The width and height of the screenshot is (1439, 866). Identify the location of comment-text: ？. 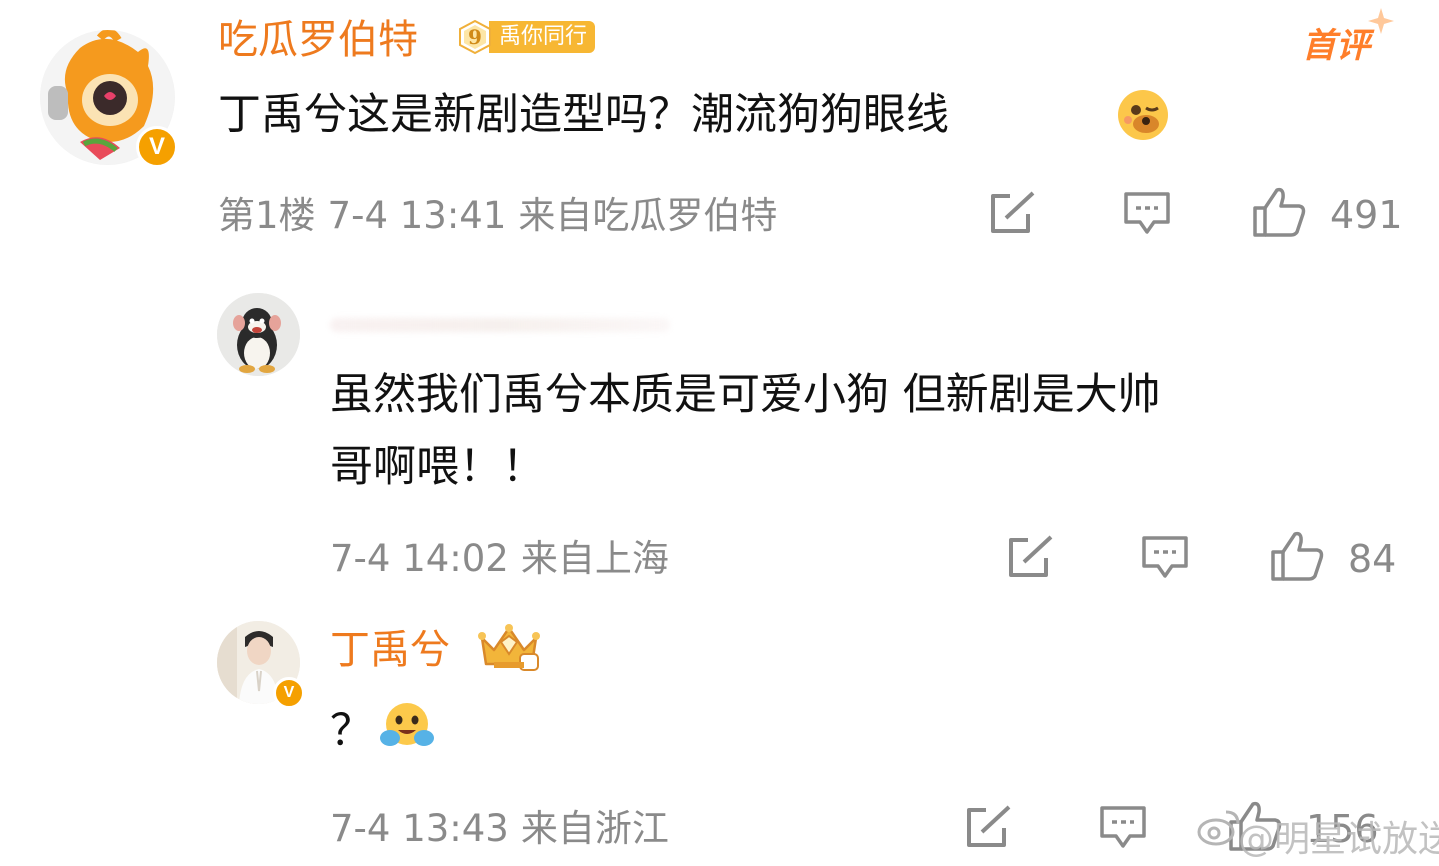
(351, 731).